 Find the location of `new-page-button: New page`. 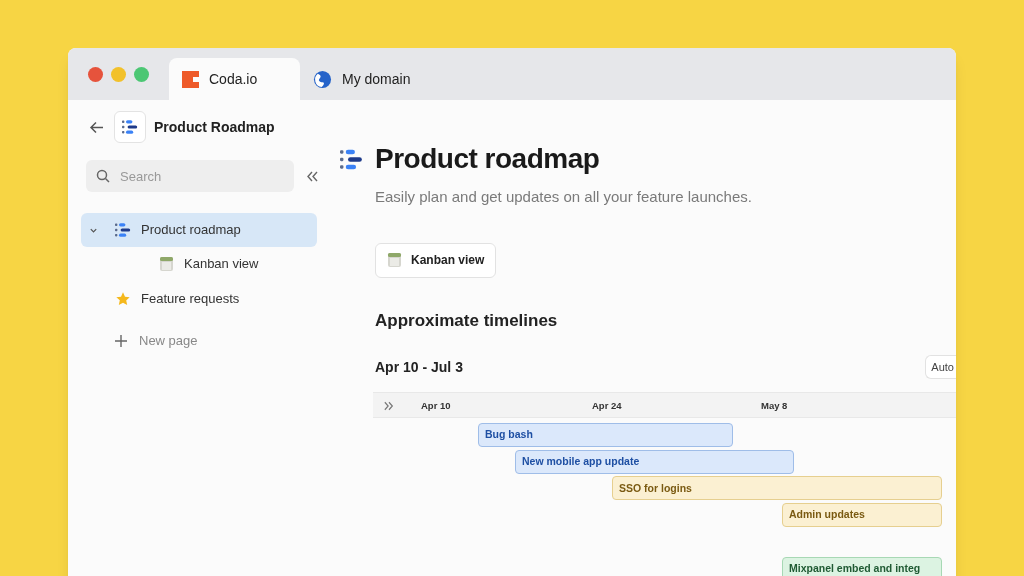

new-page-button: New page is located at coordinates (171, 341).